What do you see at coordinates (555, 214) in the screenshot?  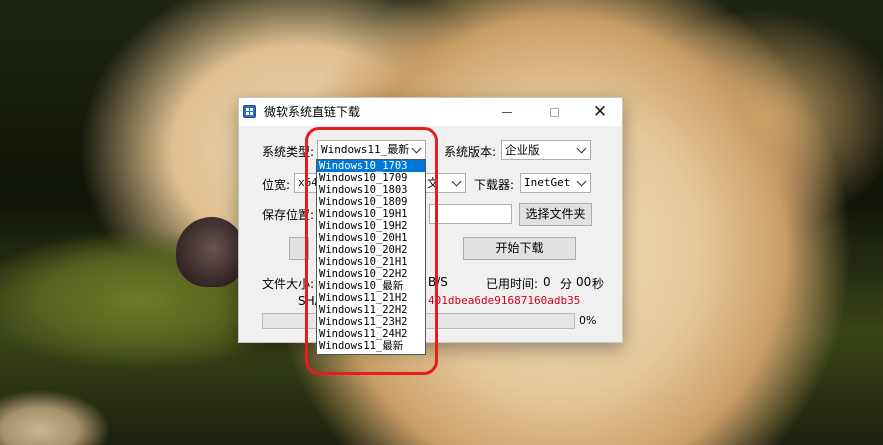 I see `choose-folder-button: 选择文件夹` at bounding box center [555, 214].